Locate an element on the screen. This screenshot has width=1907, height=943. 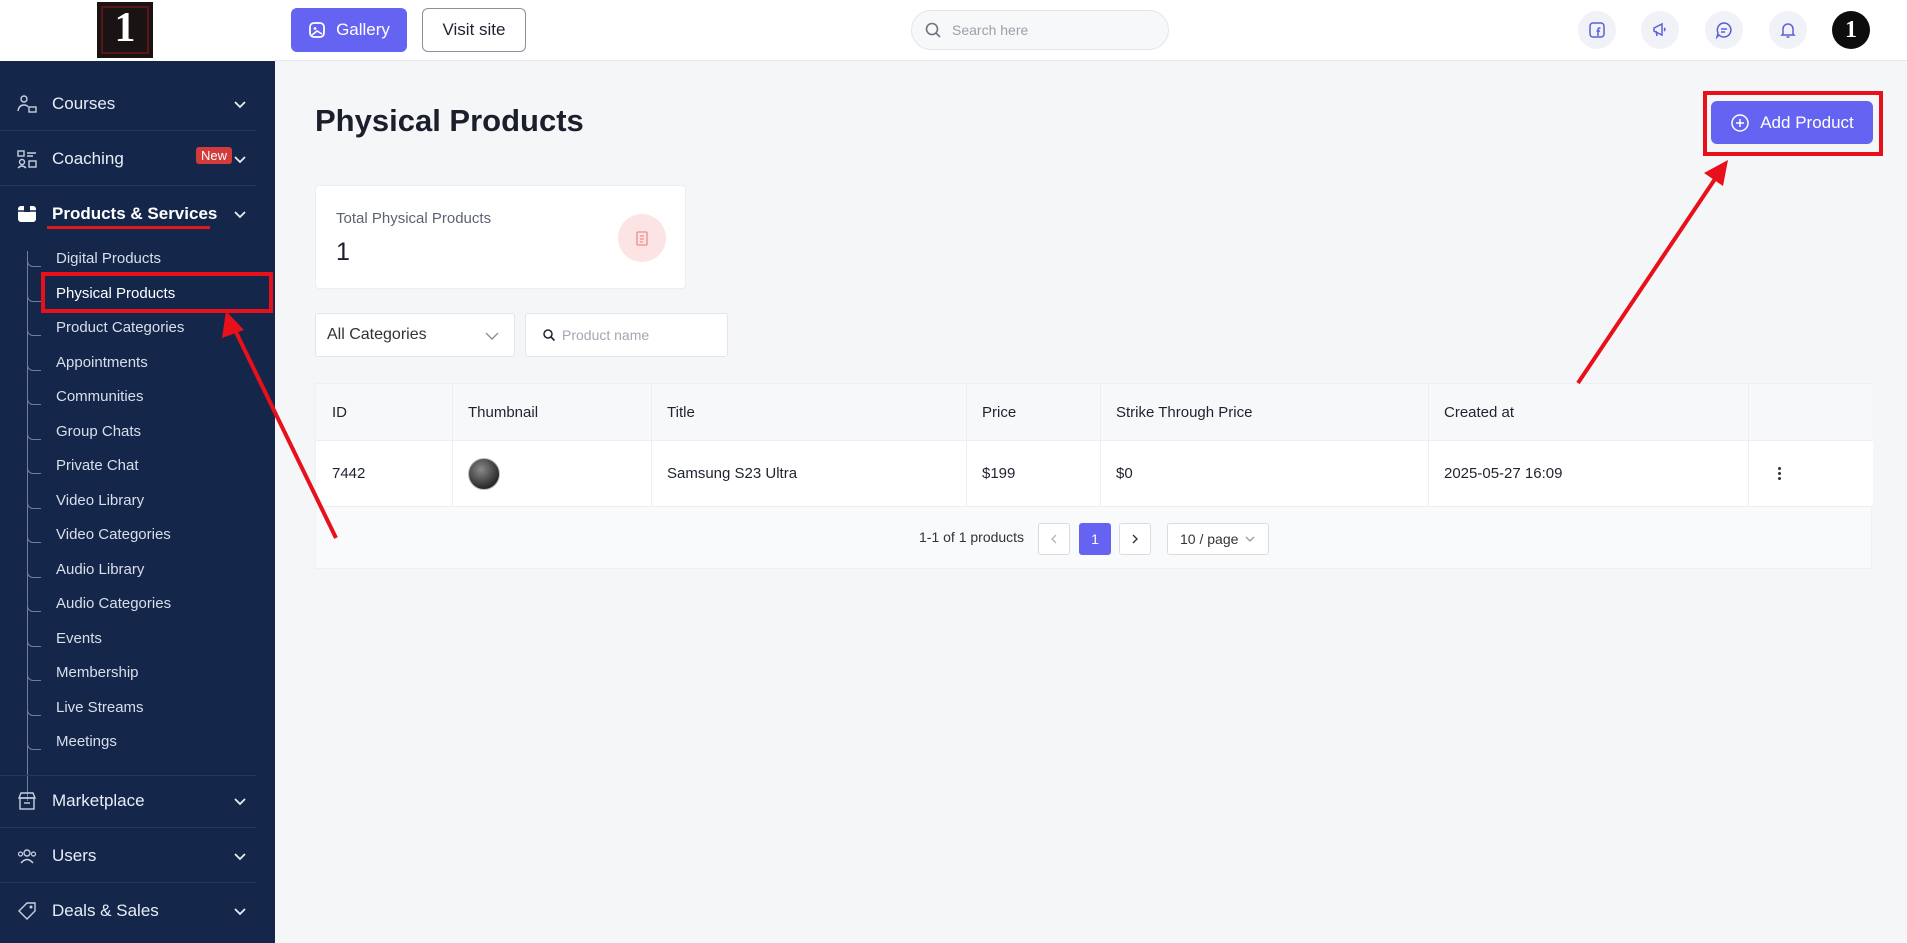
facebook-button is located at coordinates (1597, 30).